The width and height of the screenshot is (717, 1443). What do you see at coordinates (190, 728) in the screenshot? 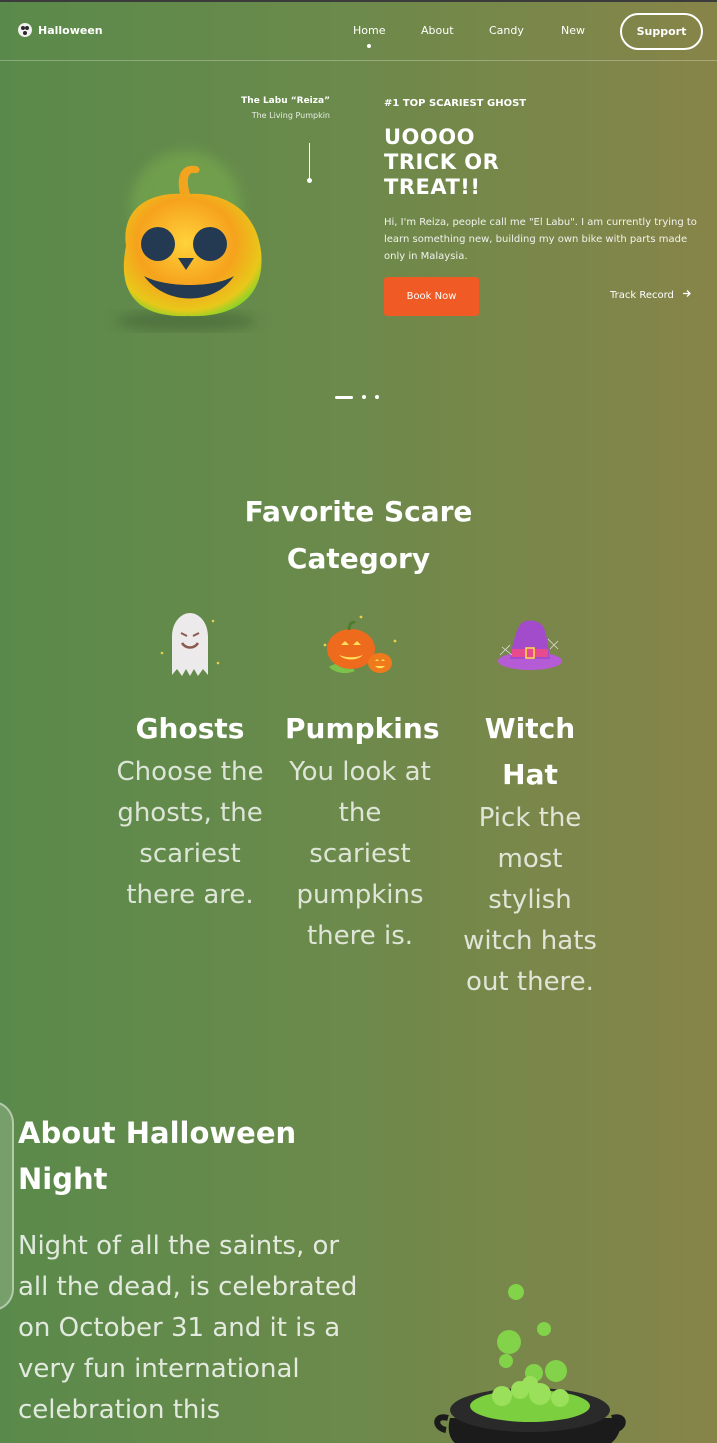
I see `category-name: Ghosts` at bounding box center [190, 728].